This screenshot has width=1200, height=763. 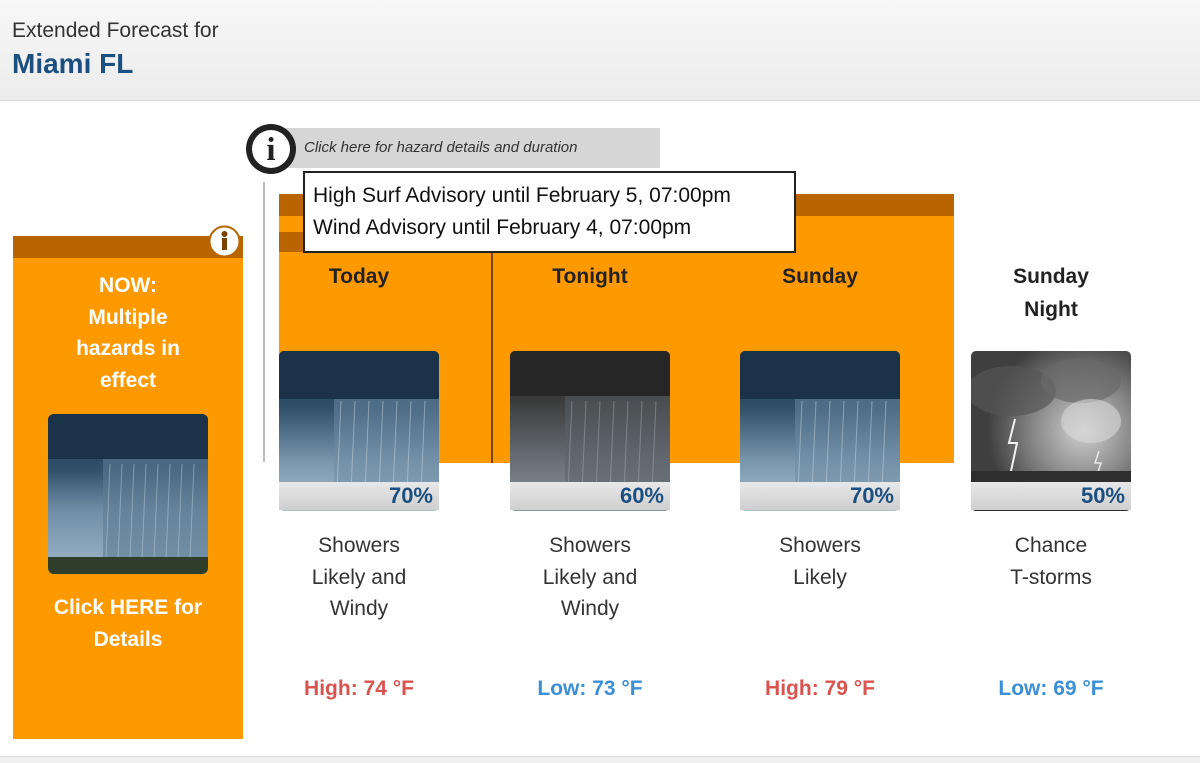 What do you see at coordinates (115, 30) in the screenshot?
I see `forecast-subtitle: Extended Forecast for` at bounding box center [115, 30].